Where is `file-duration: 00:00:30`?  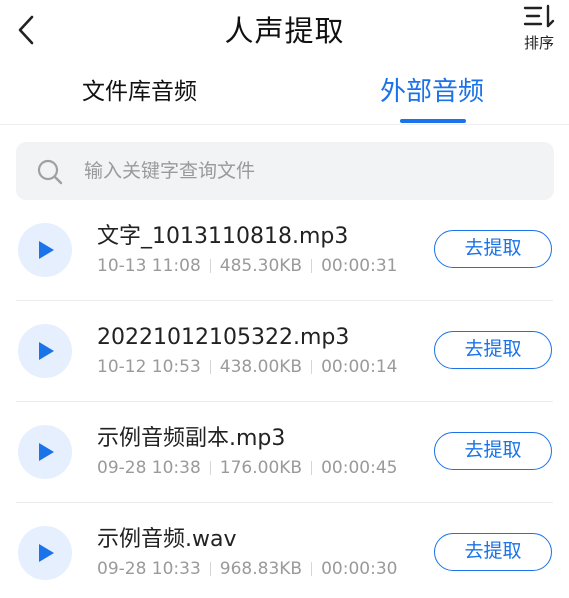 file-duration: 00:00:30 is located at coordinates (359, 569).